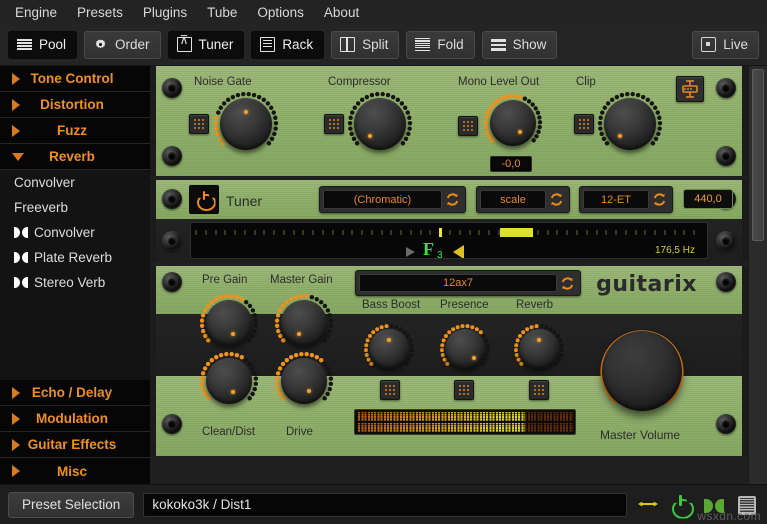 The height and width of the screenshot is (524, 767). Describe the element at coordinates (348, 44) in the screenshot. I see `split-icon` at that location.